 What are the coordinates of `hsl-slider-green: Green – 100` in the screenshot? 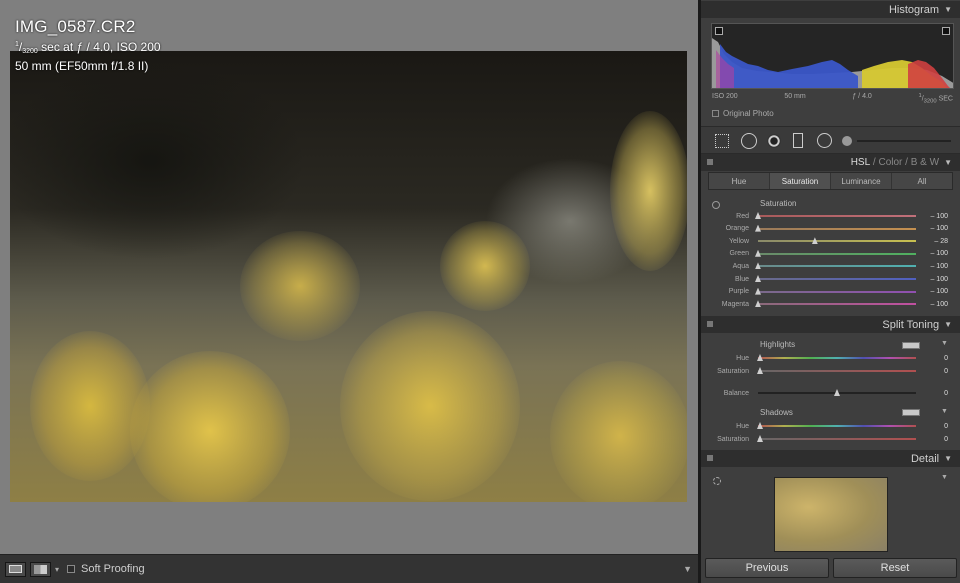 It's located at (829, 254).